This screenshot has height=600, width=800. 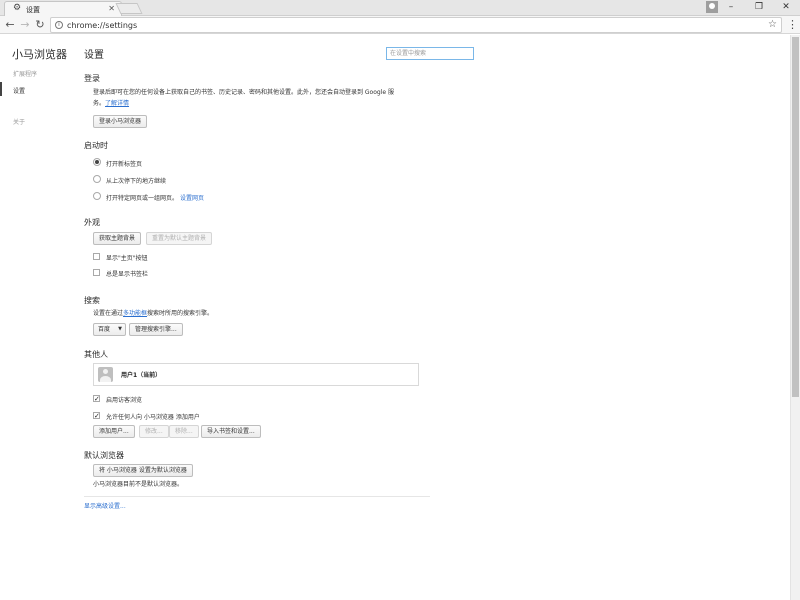 What do you see at coordinates (96, 145) in the screenshot?
I see `startup-section-title: 启动时` at bounding box center [96, 145].